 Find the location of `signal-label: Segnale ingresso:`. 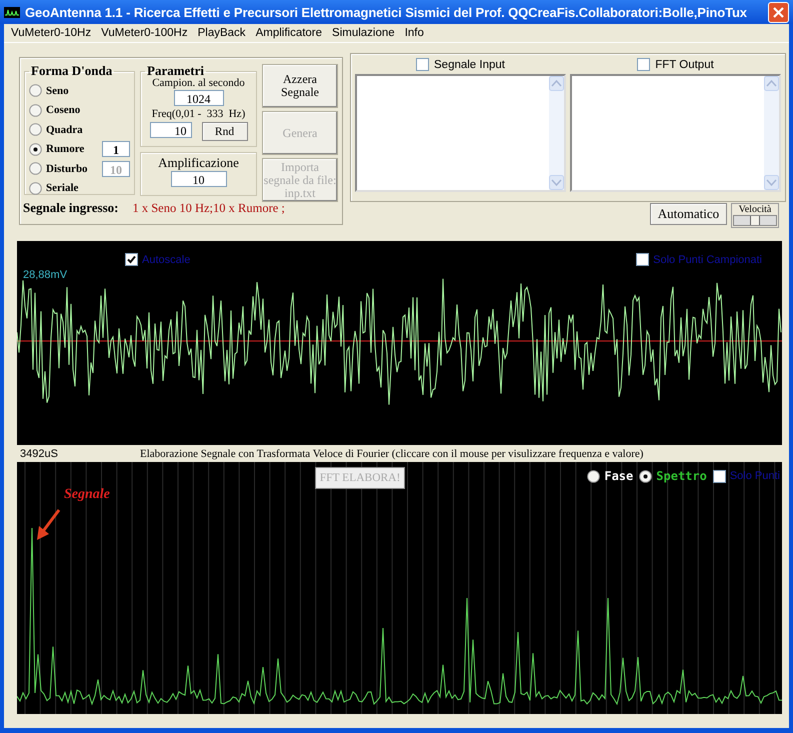

signal-label: Segnale ingresso: is located at coordinates (70, 208).